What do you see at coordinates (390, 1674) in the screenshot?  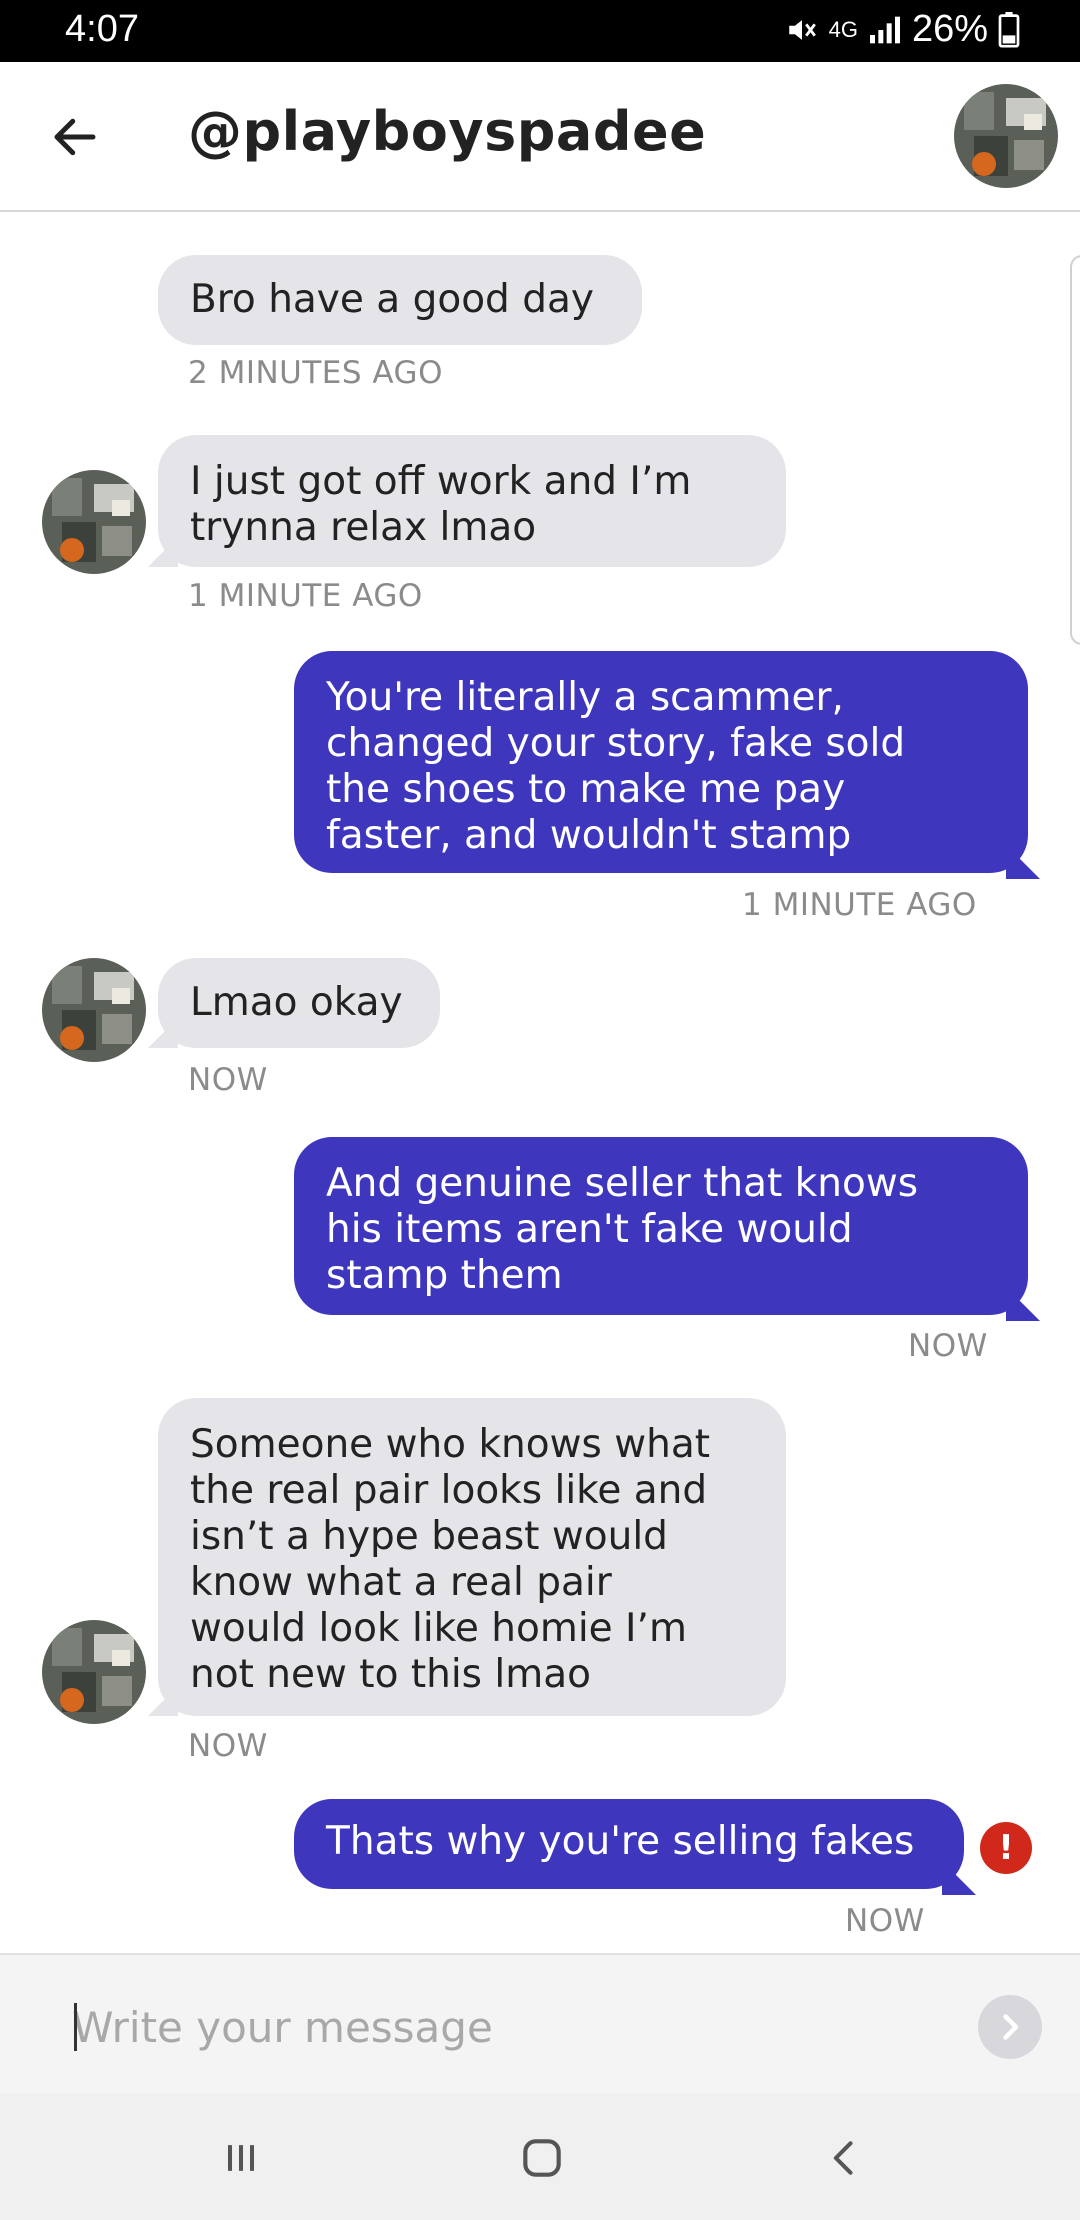 I see `message-text-line: not new to this lmao` at bounding box center [390, 1674].